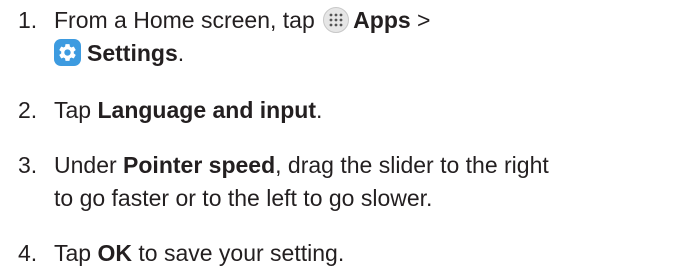 The height and width of the screenshot is (279, 697). I want to click on apps-label: Apps, so click(382, 20).